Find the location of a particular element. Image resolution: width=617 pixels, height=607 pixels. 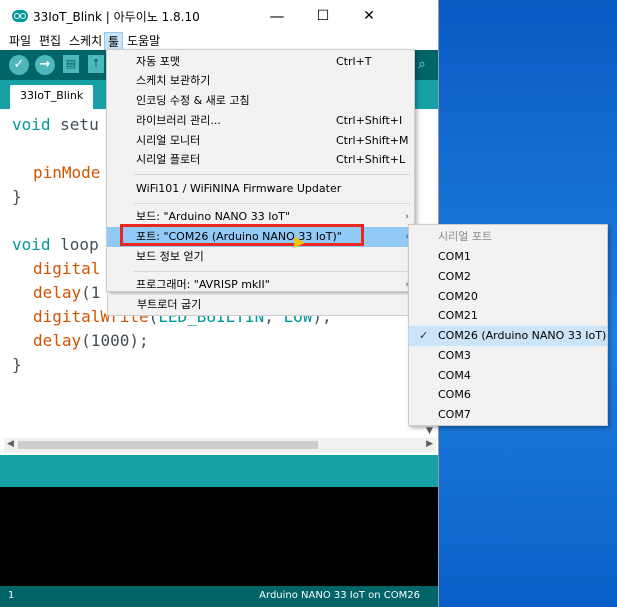

menu-item-shortcut: Ctrl+Shift+M is located at coordinates (372, 140).